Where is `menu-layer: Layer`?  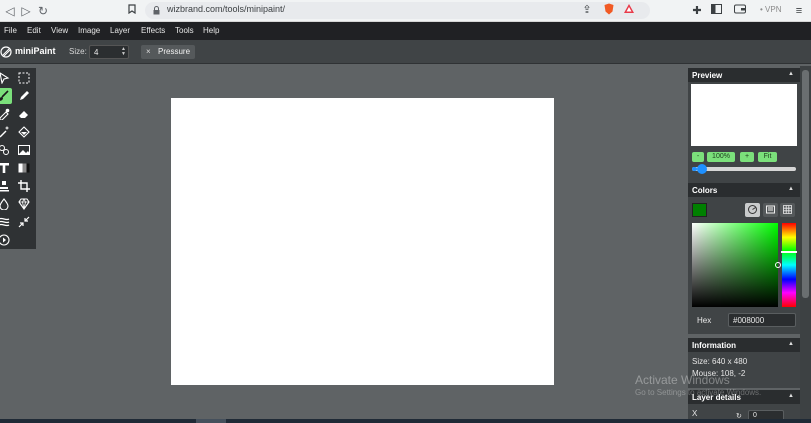 menu-layer: Layer is located at coordinates (120, 30).